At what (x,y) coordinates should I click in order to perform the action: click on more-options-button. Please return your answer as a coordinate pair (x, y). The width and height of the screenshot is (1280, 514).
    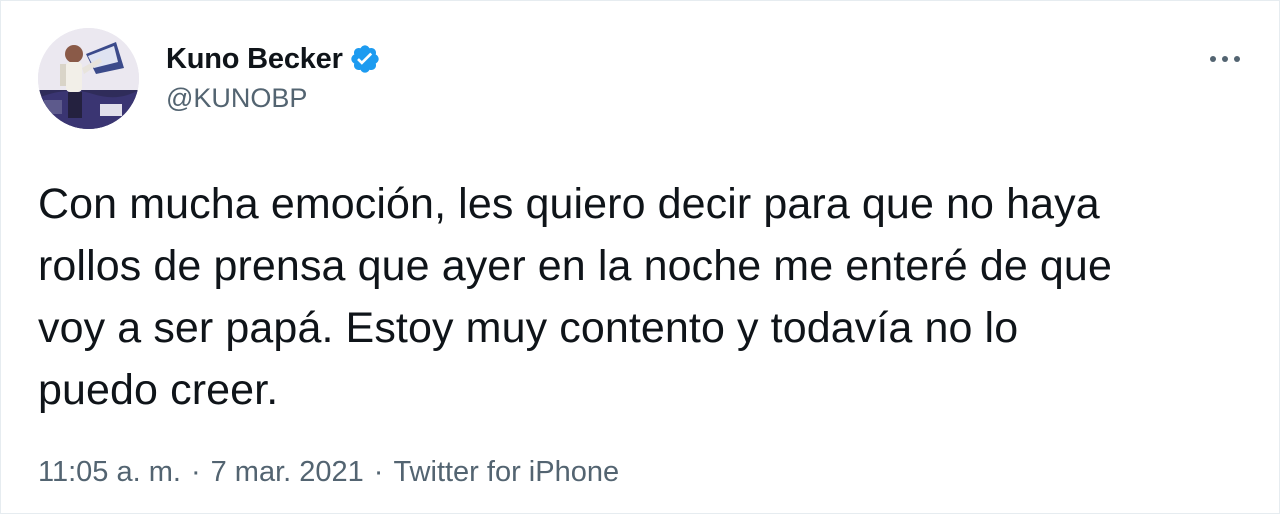
    Looking at the image, I should click on (1225, 59).